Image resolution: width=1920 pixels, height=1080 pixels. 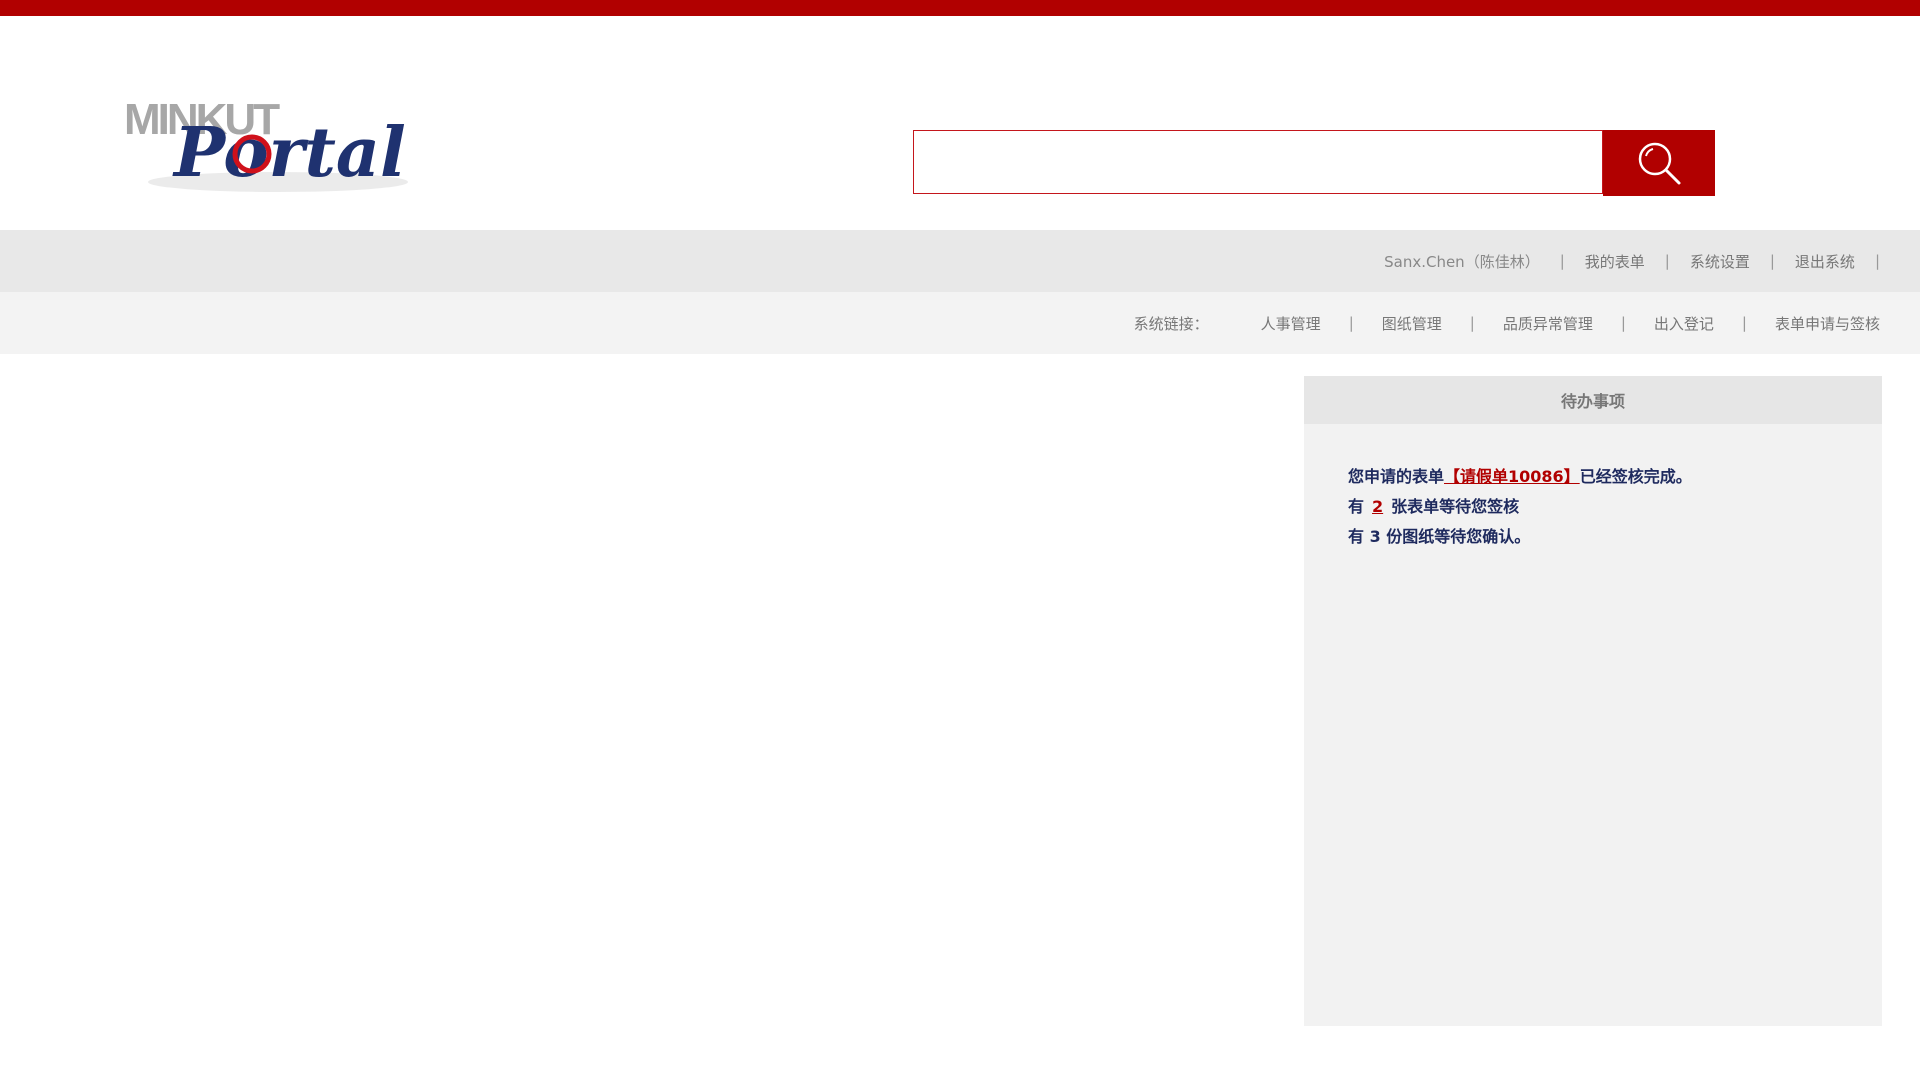 I want to click on todo-text: 张表单等待您签核, so click(x=1455, y=506).